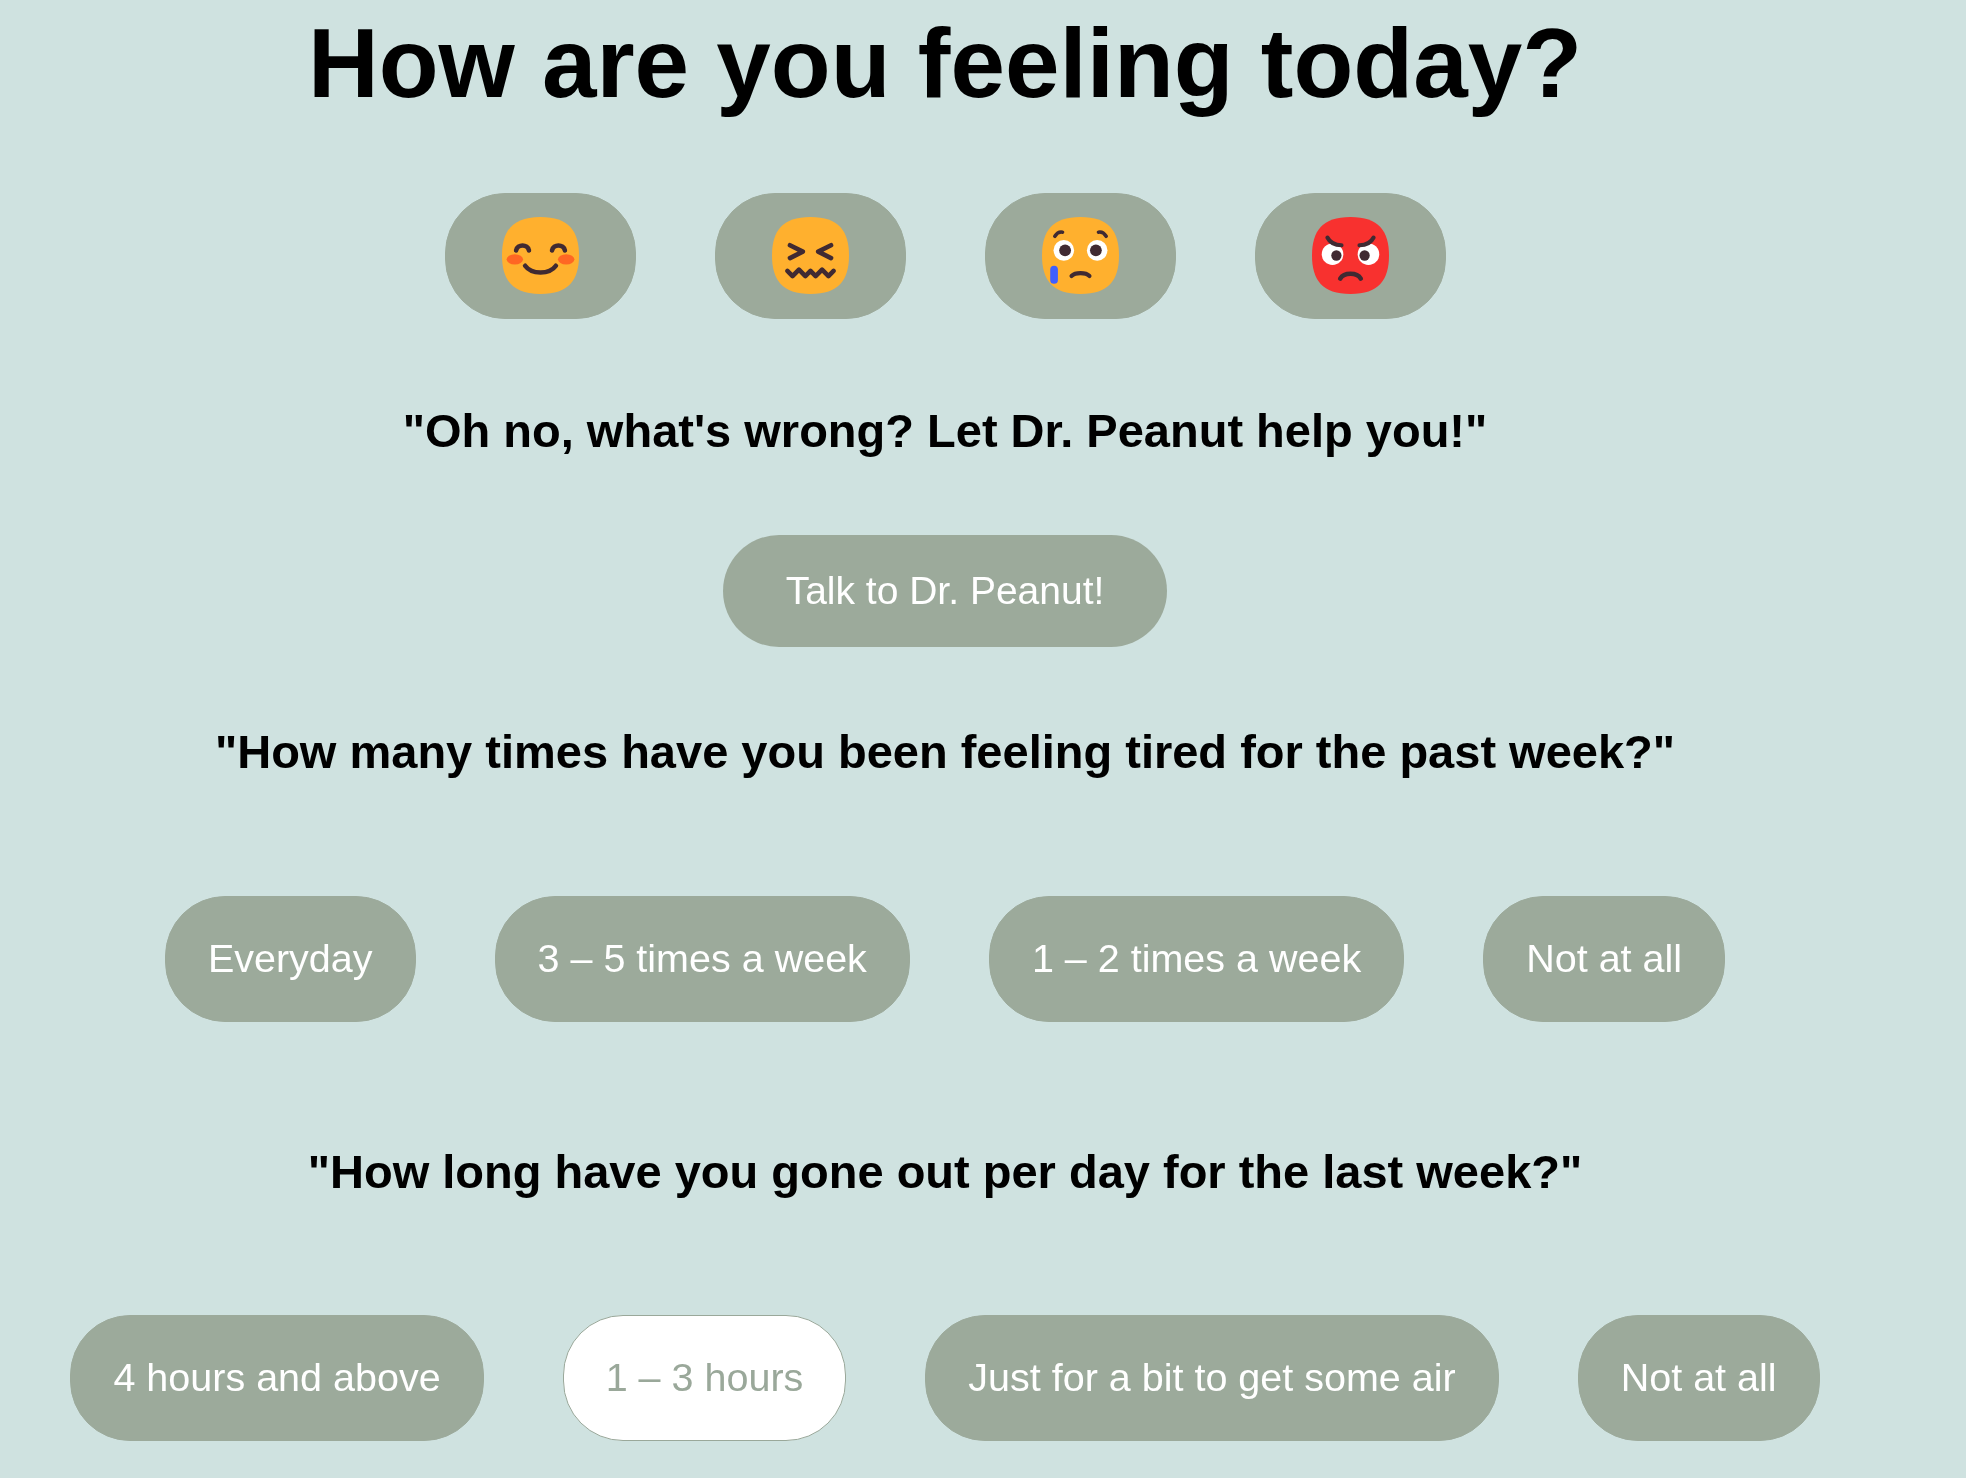  Describe the element at coordinates (945, 1171) in the screenshot. I see `question-text: "How long have you gone out per day for the last week?"` at that location.